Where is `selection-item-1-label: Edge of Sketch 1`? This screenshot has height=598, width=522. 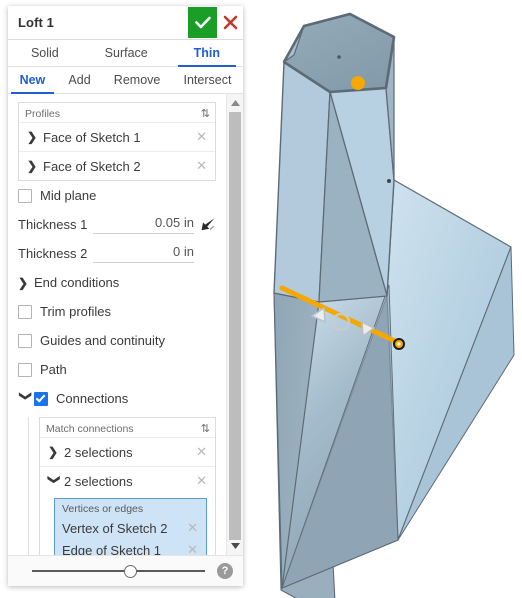
selection-item-1-label: Edge of Sketch 1 is located at coordinates (112, 549).